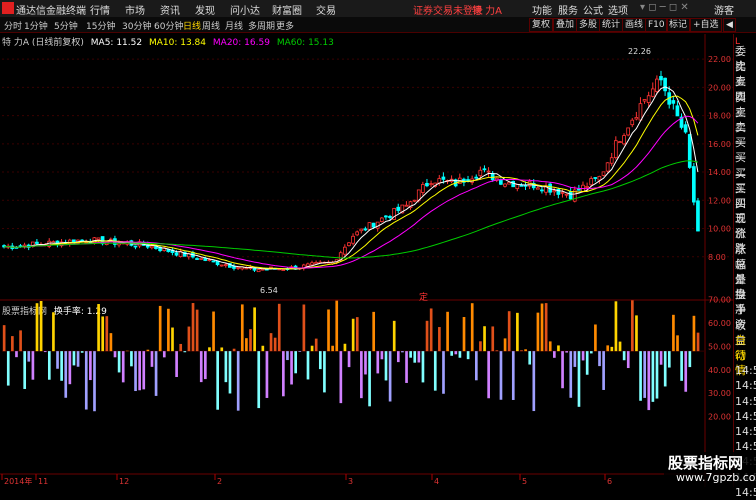 This screenshot has width=756, height=500. I want to click on date-tick-label: 12, so click(124, 481).